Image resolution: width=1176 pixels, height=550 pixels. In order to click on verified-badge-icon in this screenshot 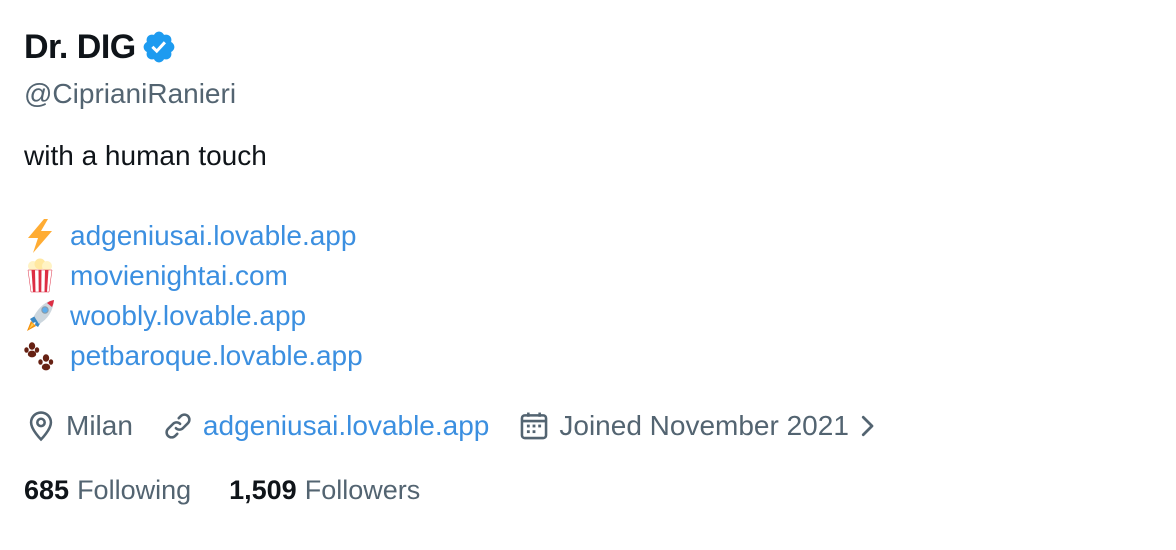, I will do `click(159, 47)`.